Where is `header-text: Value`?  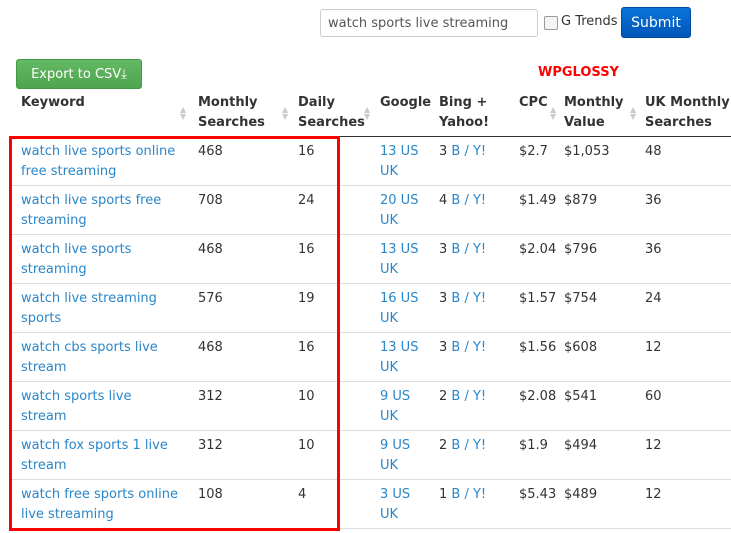 header-text: Value is located at coordinates (584, 122).